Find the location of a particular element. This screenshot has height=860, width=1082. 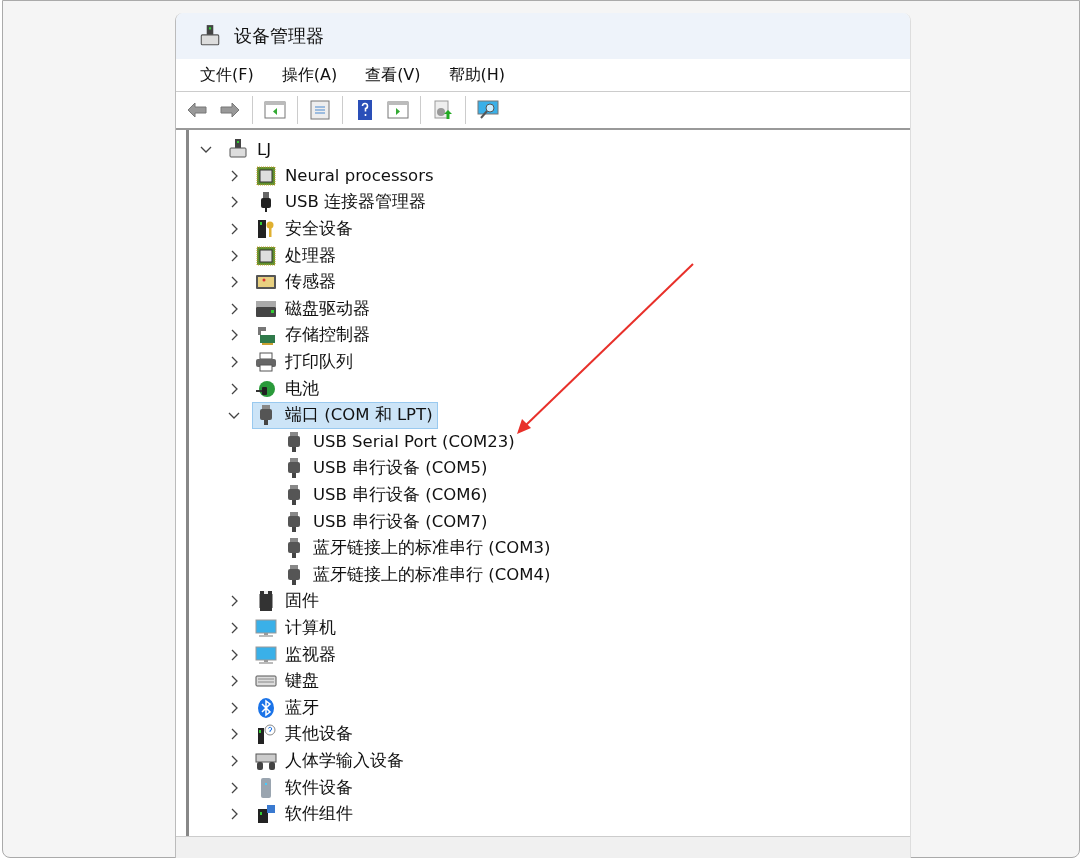

menu-item: 操作(A) is located at coordinates (309, 75).